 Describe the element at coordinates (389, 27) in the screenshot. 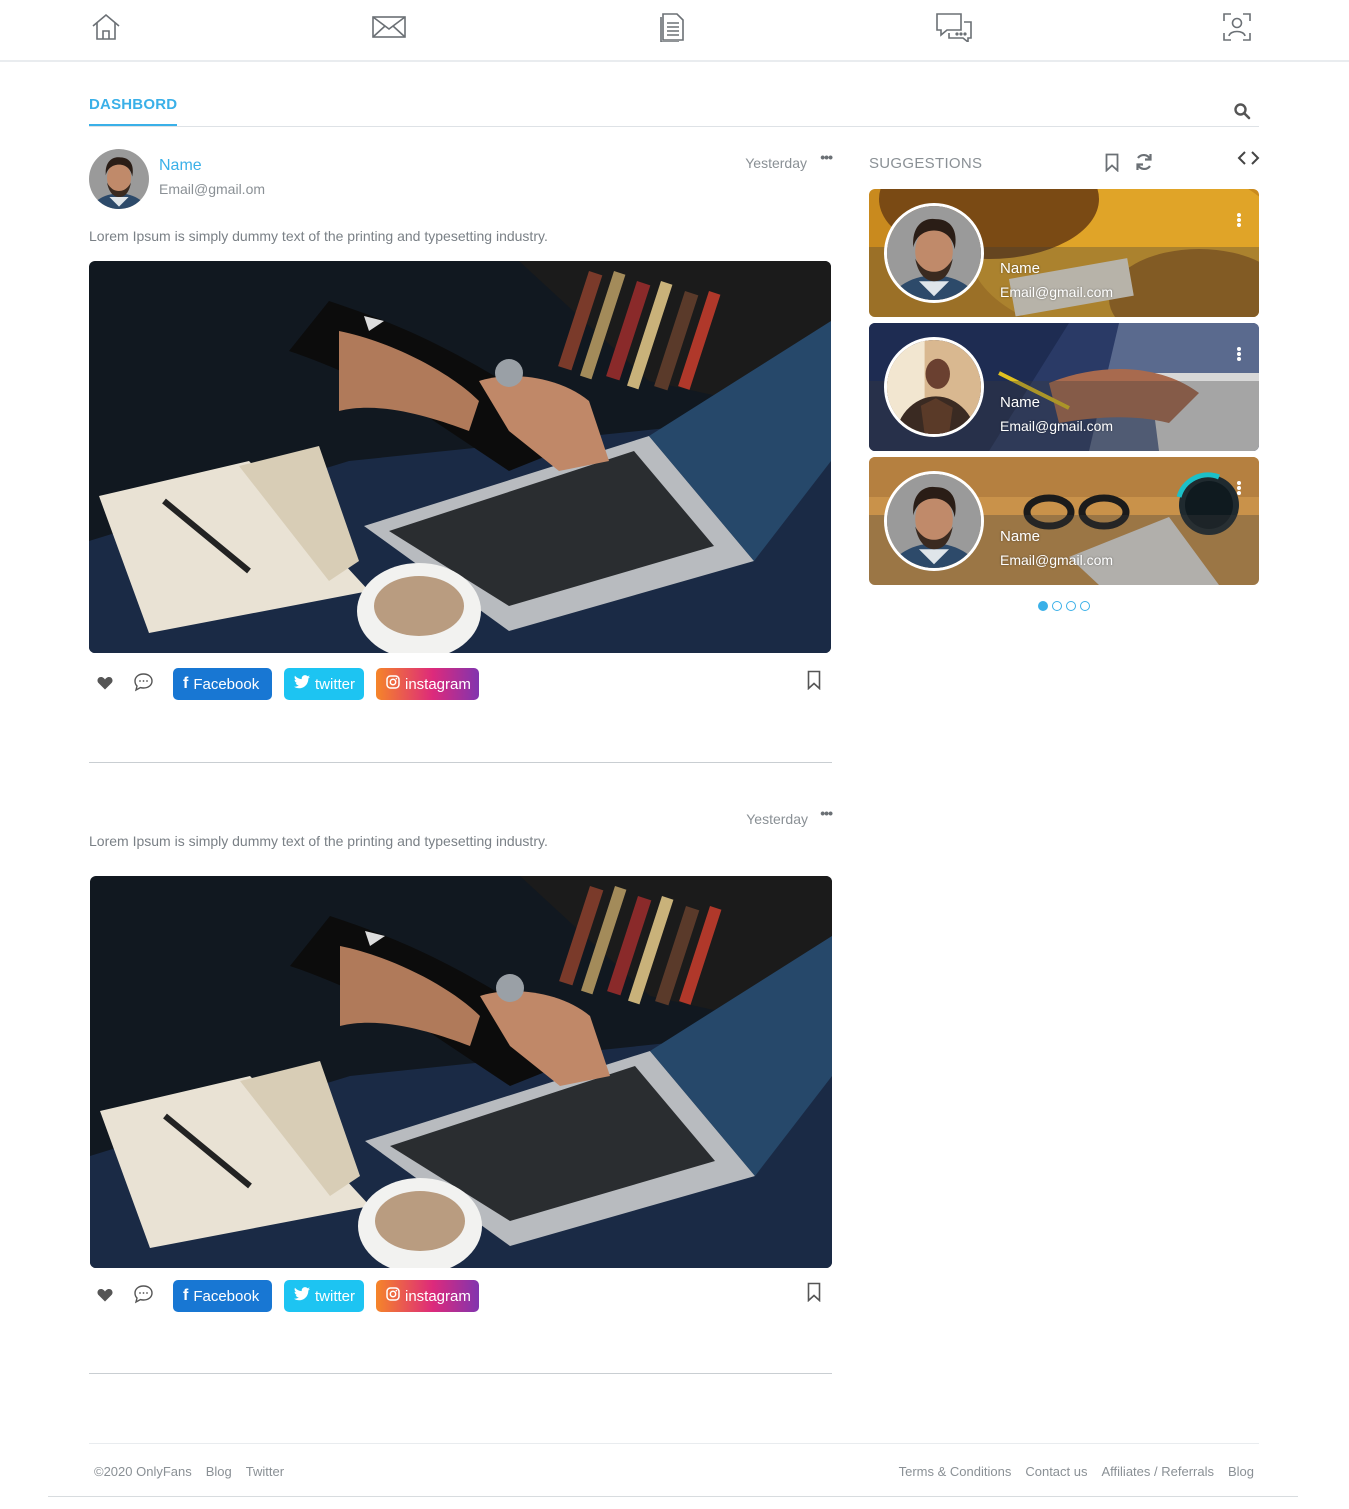

I see `mail-icon` at that location.